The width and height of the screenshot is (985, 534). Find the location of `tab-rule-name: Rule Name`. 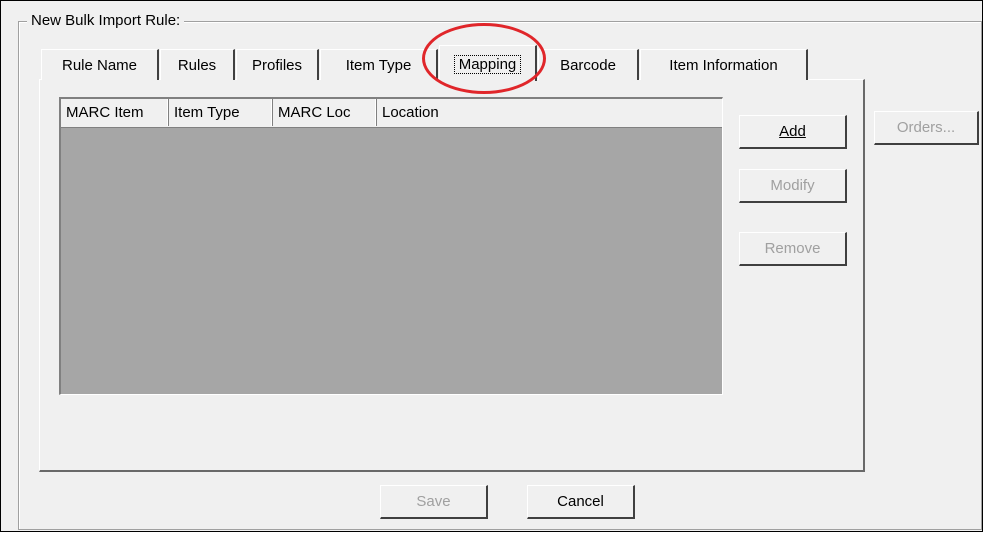

tab-rule-name: Rule Name is located at coordinates (100, 64).